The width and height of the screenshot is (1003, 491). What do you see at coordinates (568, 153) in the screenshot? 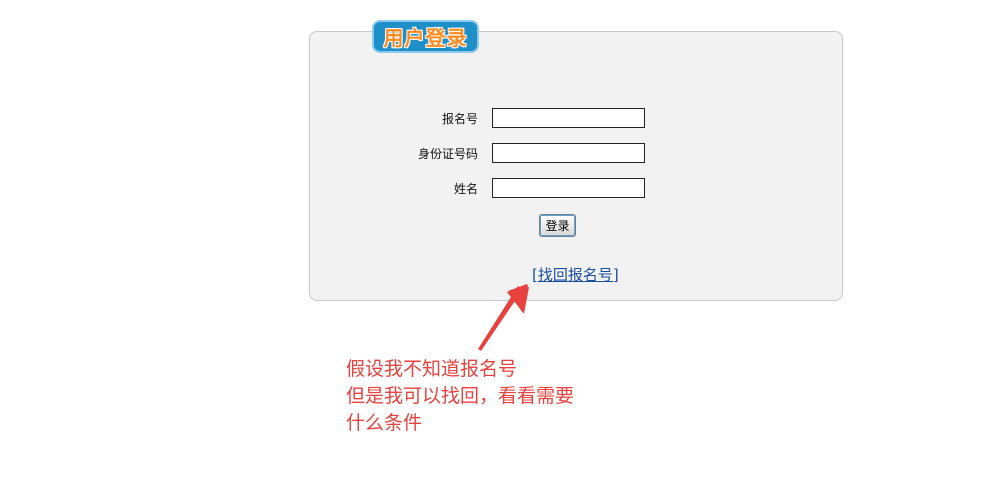
I see `id-number-input` at bounding box center [568, 153].